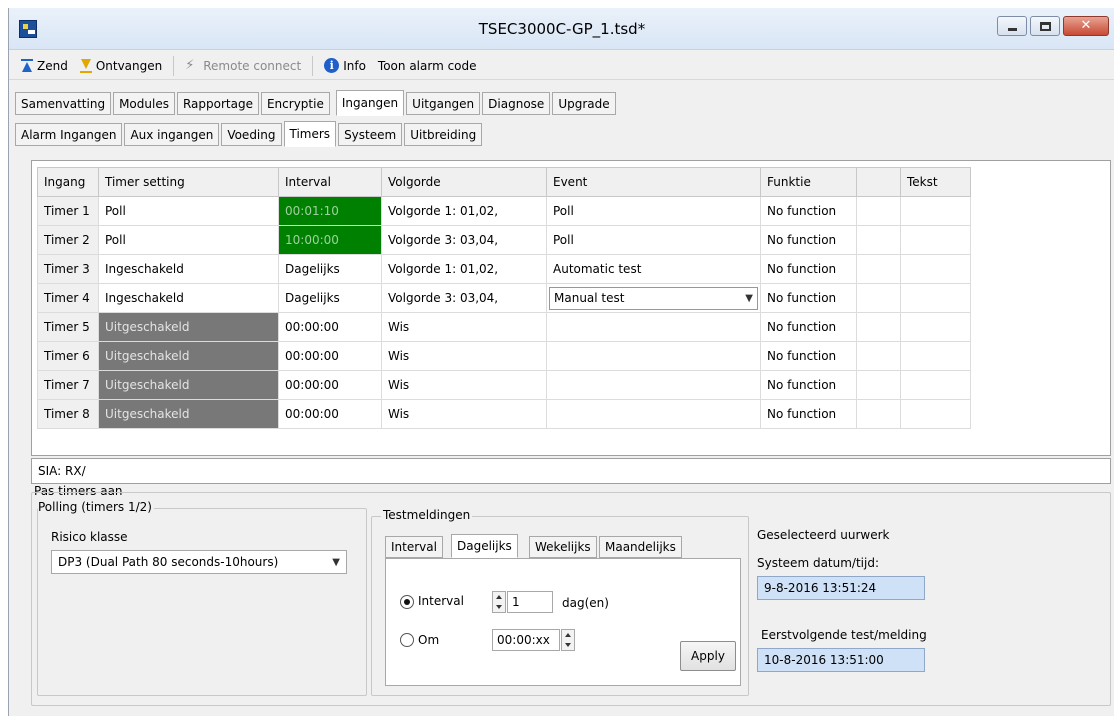 The image size is (1114, 716). Describe the element at coordinates (808, 182) in the screenshot. I see `column-header: Funktie` at that location.